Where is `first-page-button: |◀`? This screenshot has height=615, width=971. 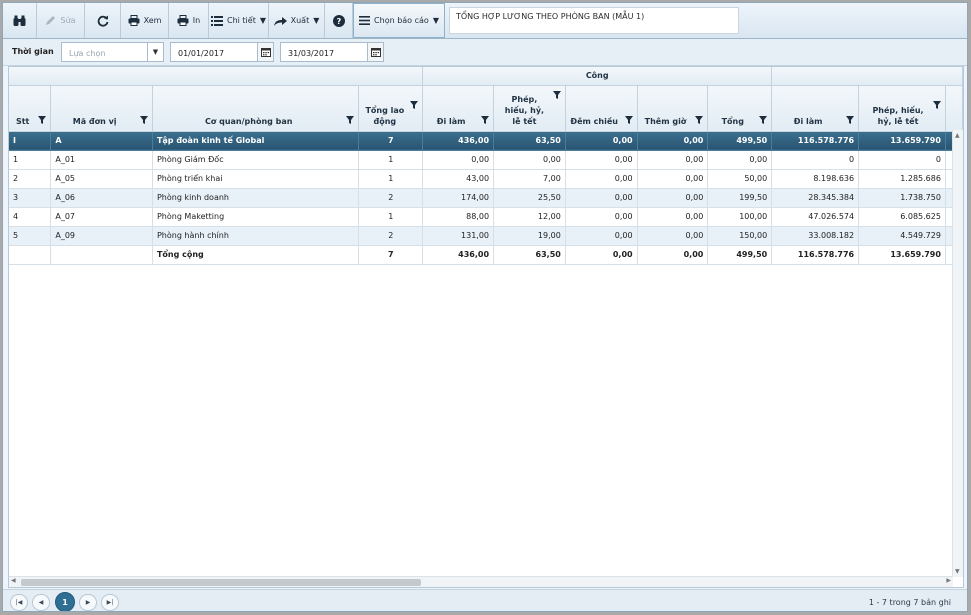
first-page-button: |◀ is located at coordinates (19, 602).